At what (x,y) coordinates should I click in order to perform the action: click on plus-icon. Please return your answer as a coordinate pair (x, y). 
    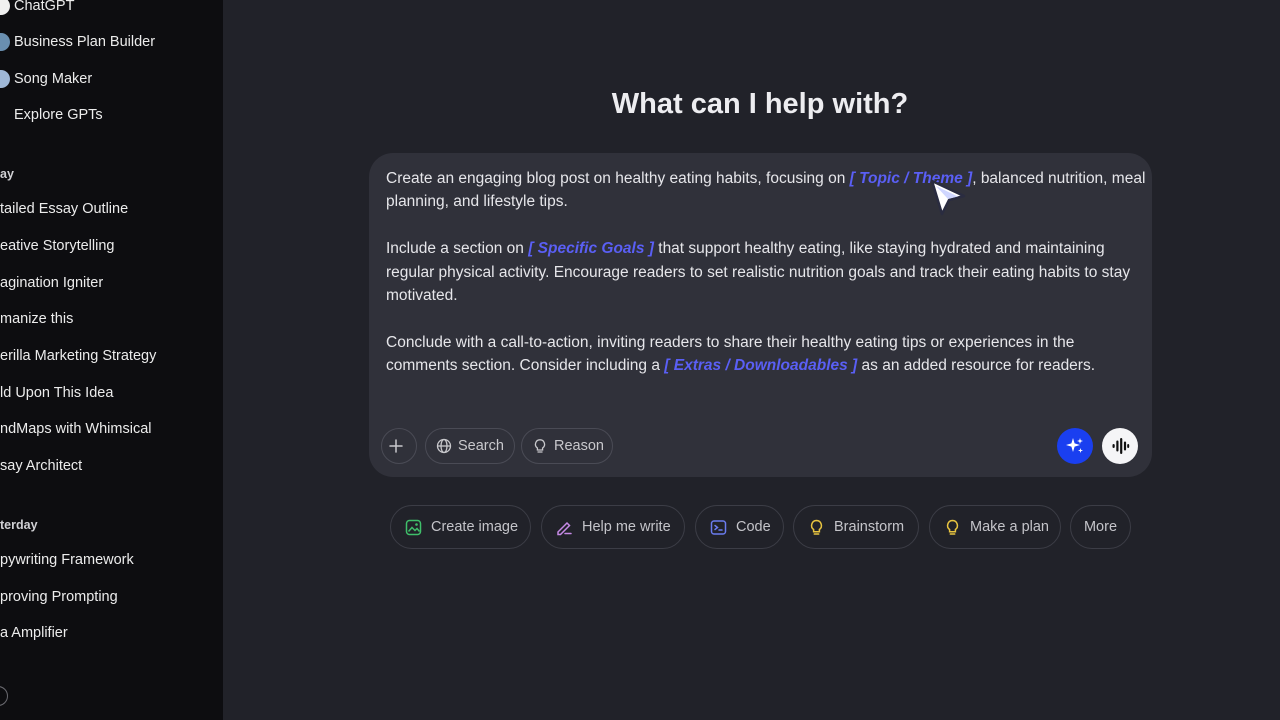
    Looking at the image, I should click on (396, 446).